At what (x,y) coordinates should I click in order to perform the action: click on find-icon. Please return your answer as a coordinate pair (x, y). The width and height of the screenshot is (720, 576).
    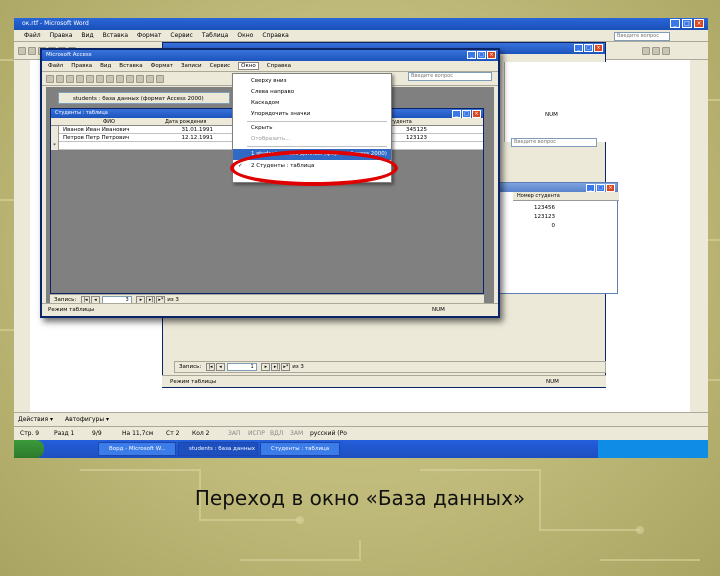
    Looking at the image, I should click on (160, 79).